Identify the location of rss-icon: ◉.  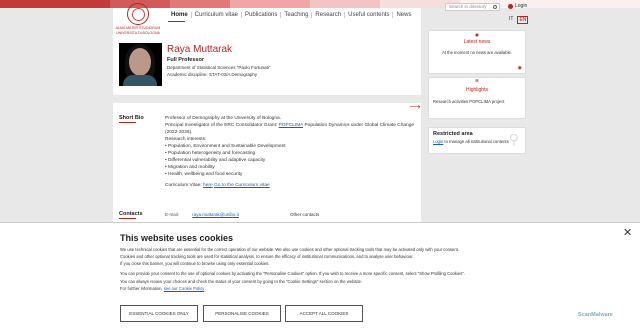
(520, 68).